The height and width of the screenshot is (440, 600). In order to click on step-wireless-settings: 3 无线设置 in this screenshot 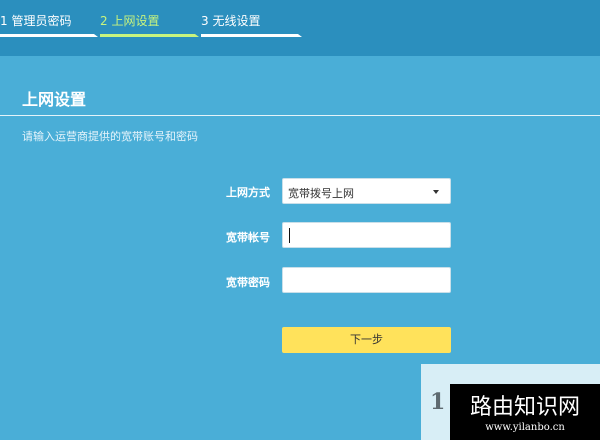, I will do `click(251, 18)`.